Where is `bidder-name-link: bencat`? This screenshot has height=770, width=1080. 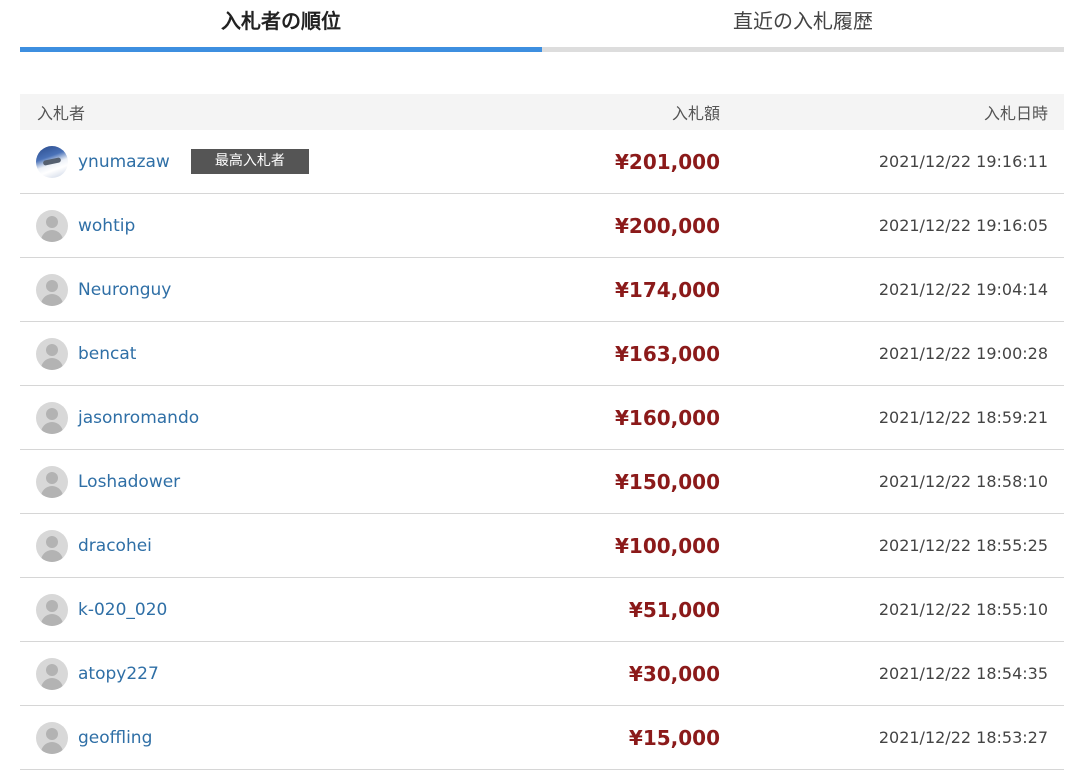 bidder-name-link: bencat is located at coordinates (107, 354).